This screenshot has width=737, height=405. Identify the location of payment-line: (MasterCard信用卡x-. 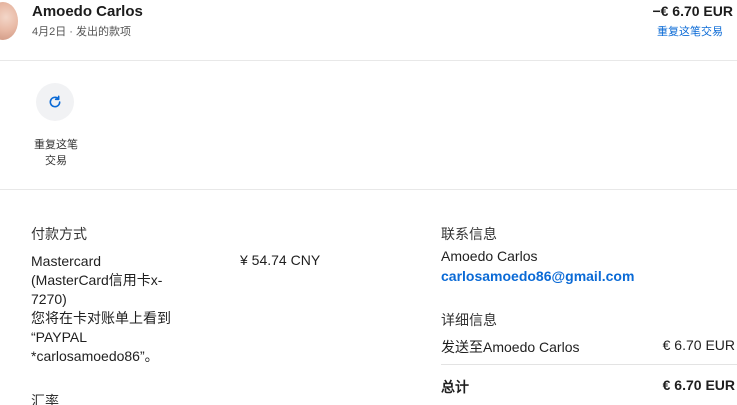
(97, 280).